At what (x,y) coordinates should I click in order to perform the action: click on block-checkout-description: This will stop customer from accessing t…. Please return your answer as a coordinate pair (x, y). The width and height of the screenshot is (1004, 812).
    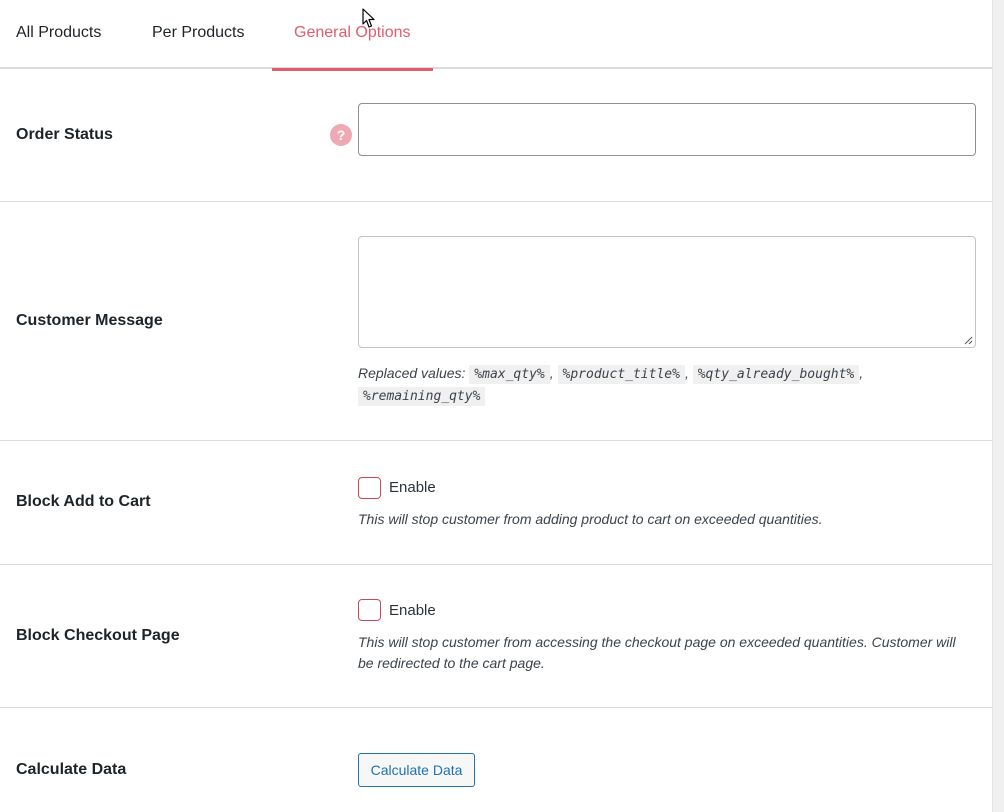
    Looking at the image, I should click on (670, 653).